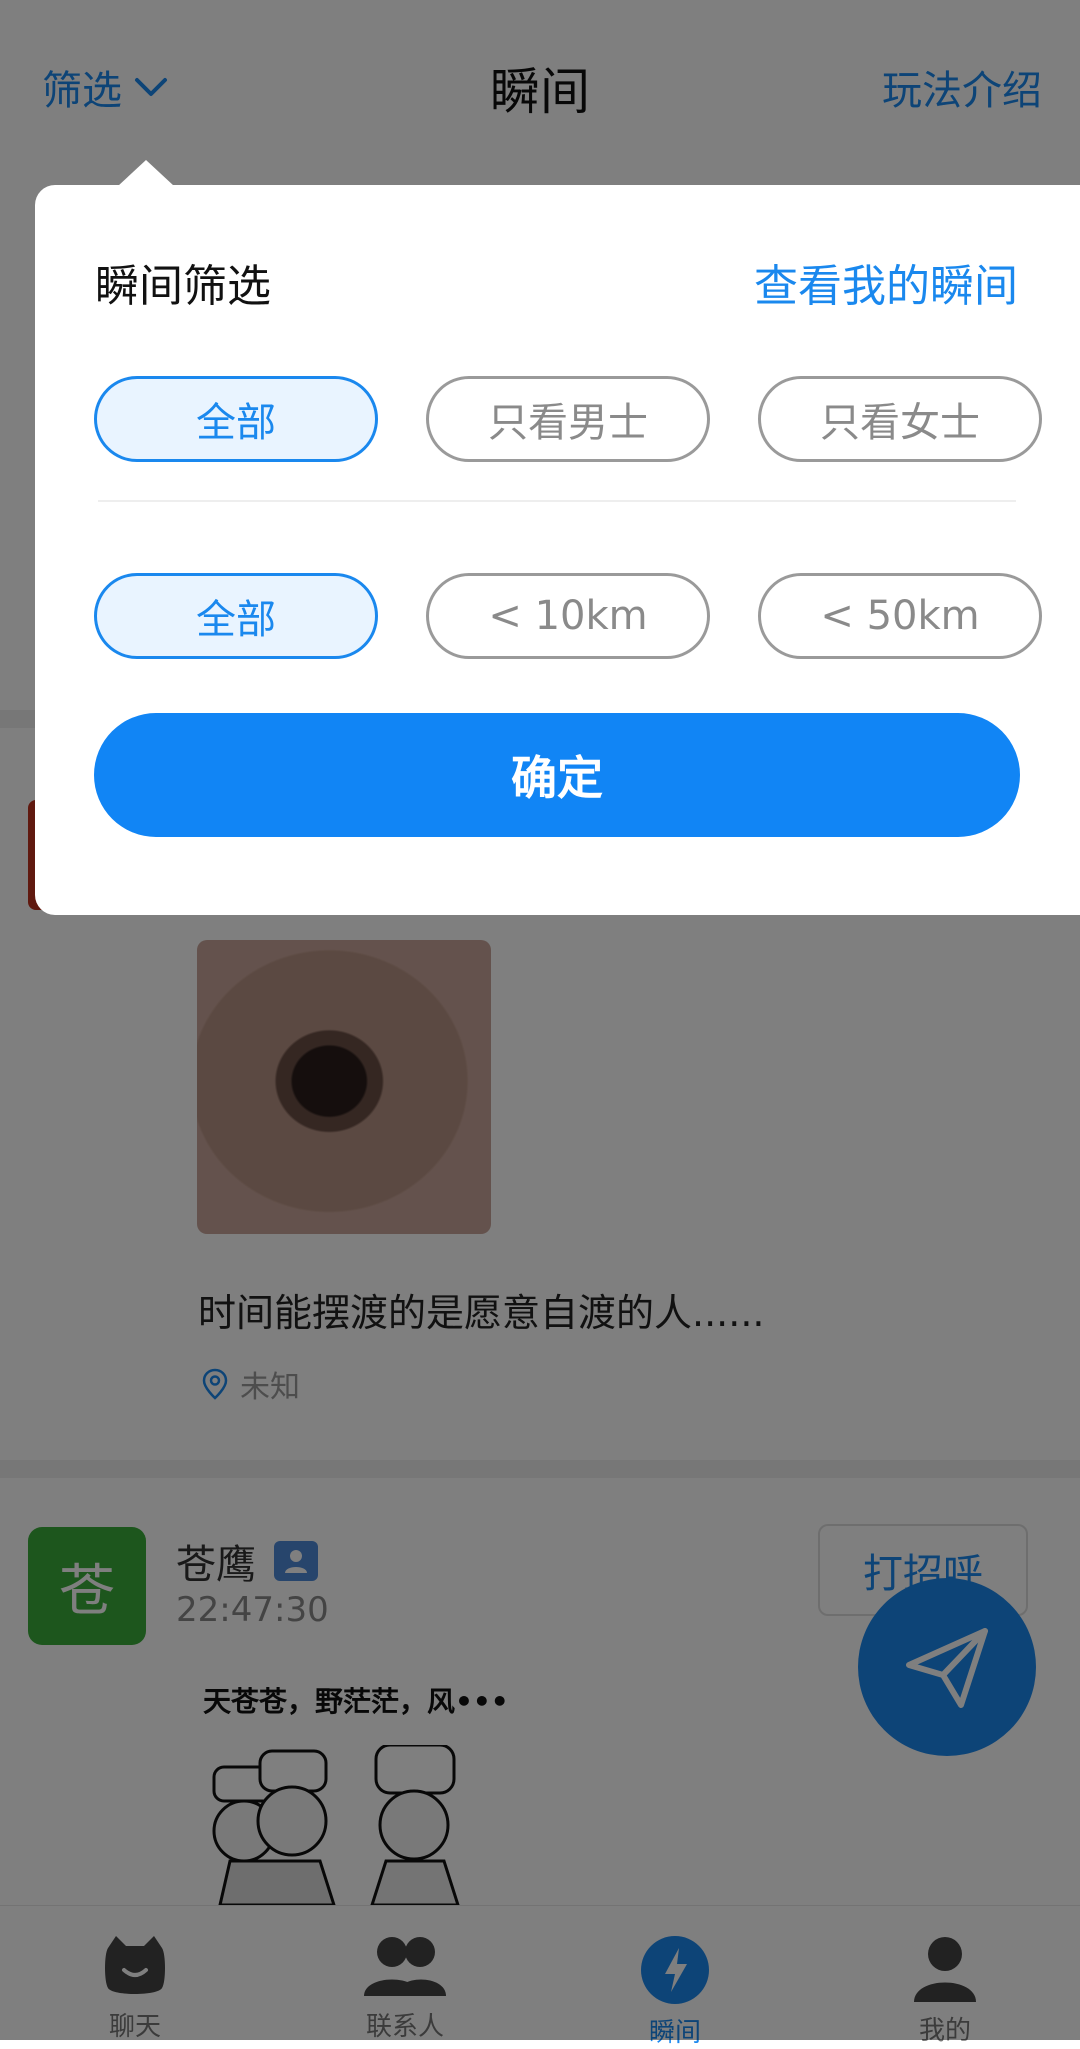 Image resolution: width=1080 pixels, height=2049 pixels. What do you see at coordinates (557, 775) in the screenshot?
I see `confirm-button: 确定` at bounding box center [557, 775].